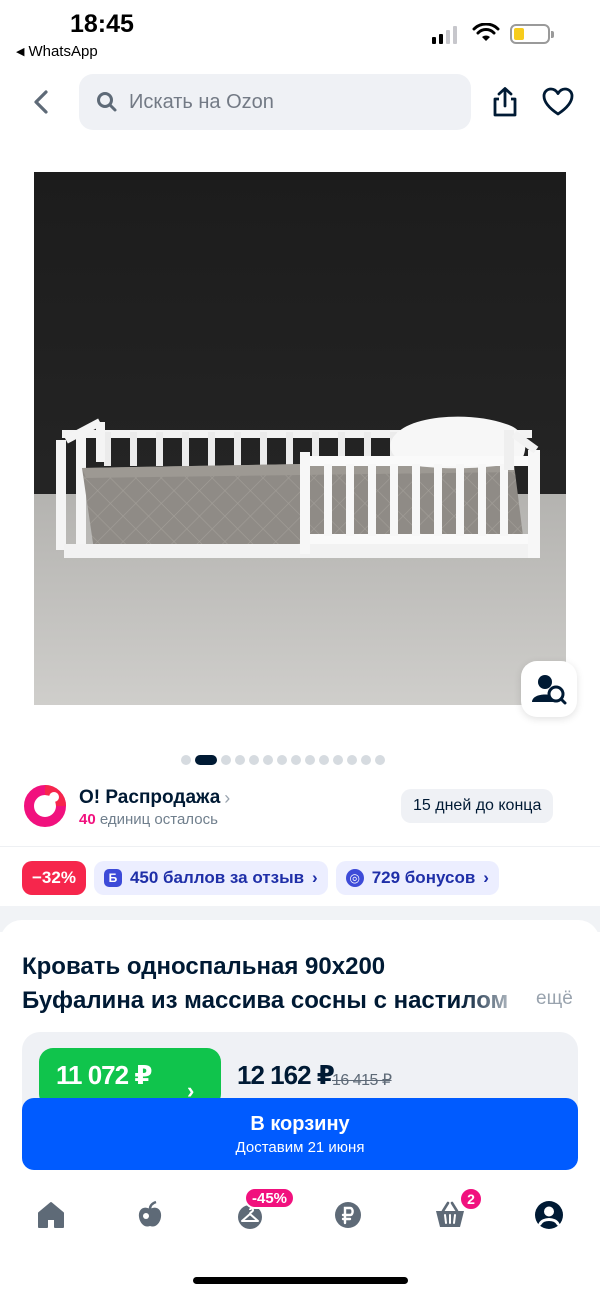 Image resolution: width=600 pixels, height=1297 pixels. I want to click on favorite-button, so click(558, 102).